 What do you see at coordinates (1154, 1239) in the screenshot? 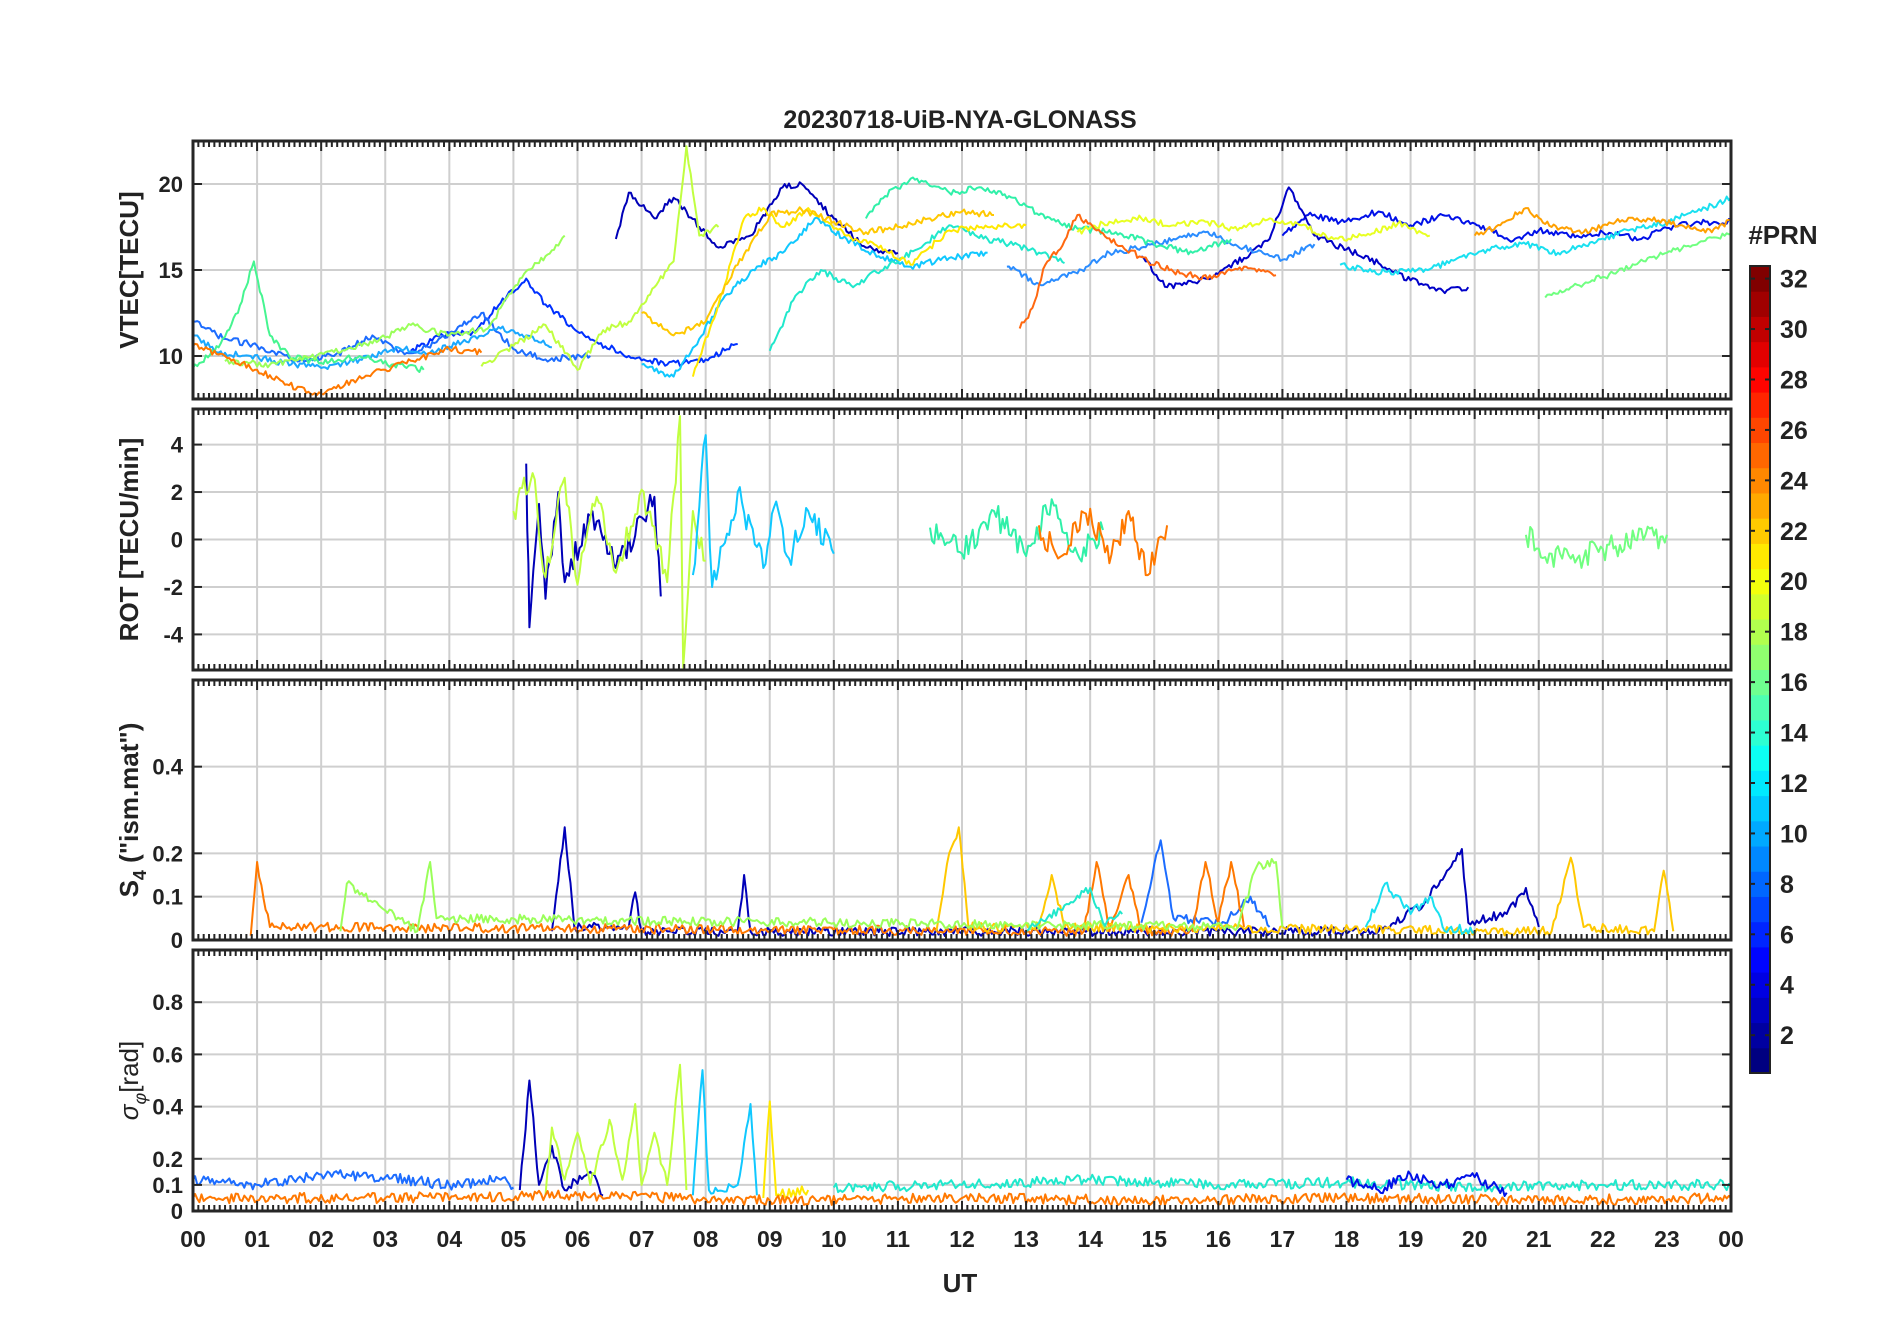
I see `x-tick-label: 15` at bounding box center [1154, 1239].